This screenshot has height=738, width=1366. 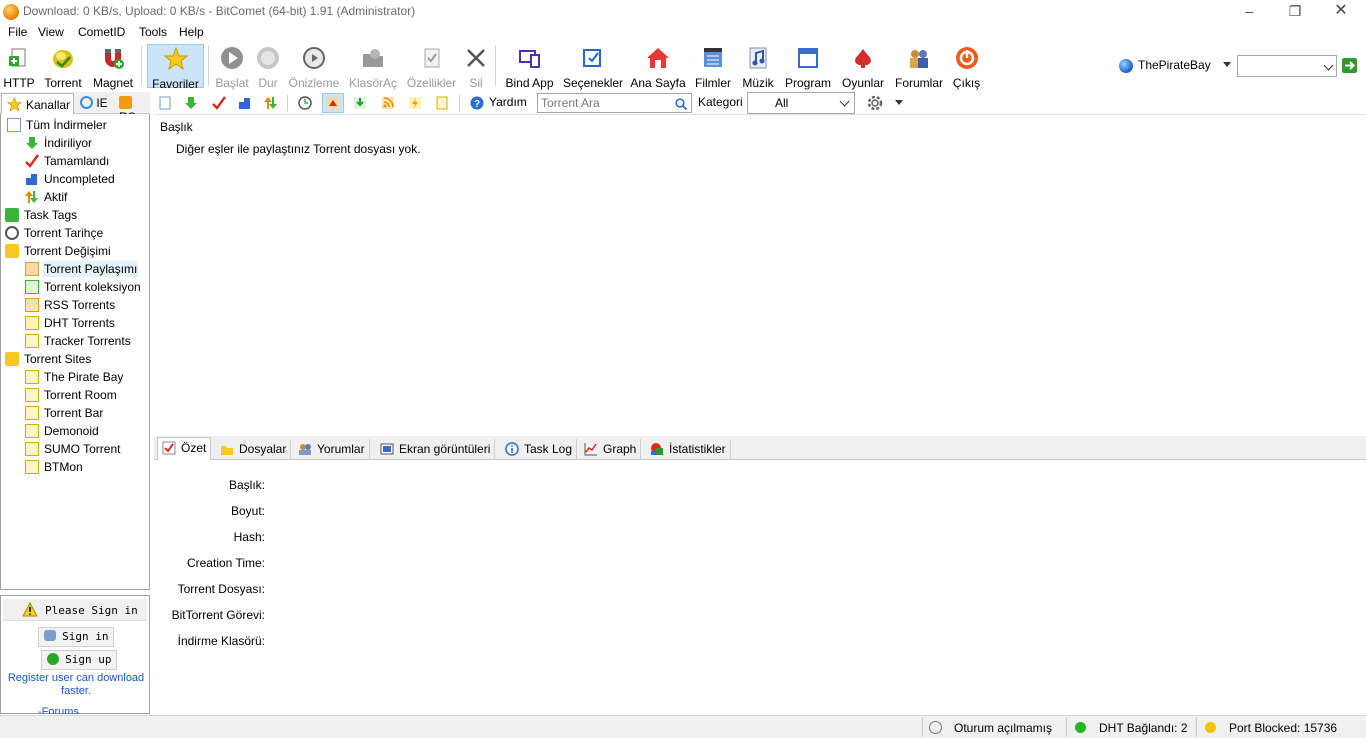 I want to click on options-button: Seçenekler, so click(x=593, y=67).